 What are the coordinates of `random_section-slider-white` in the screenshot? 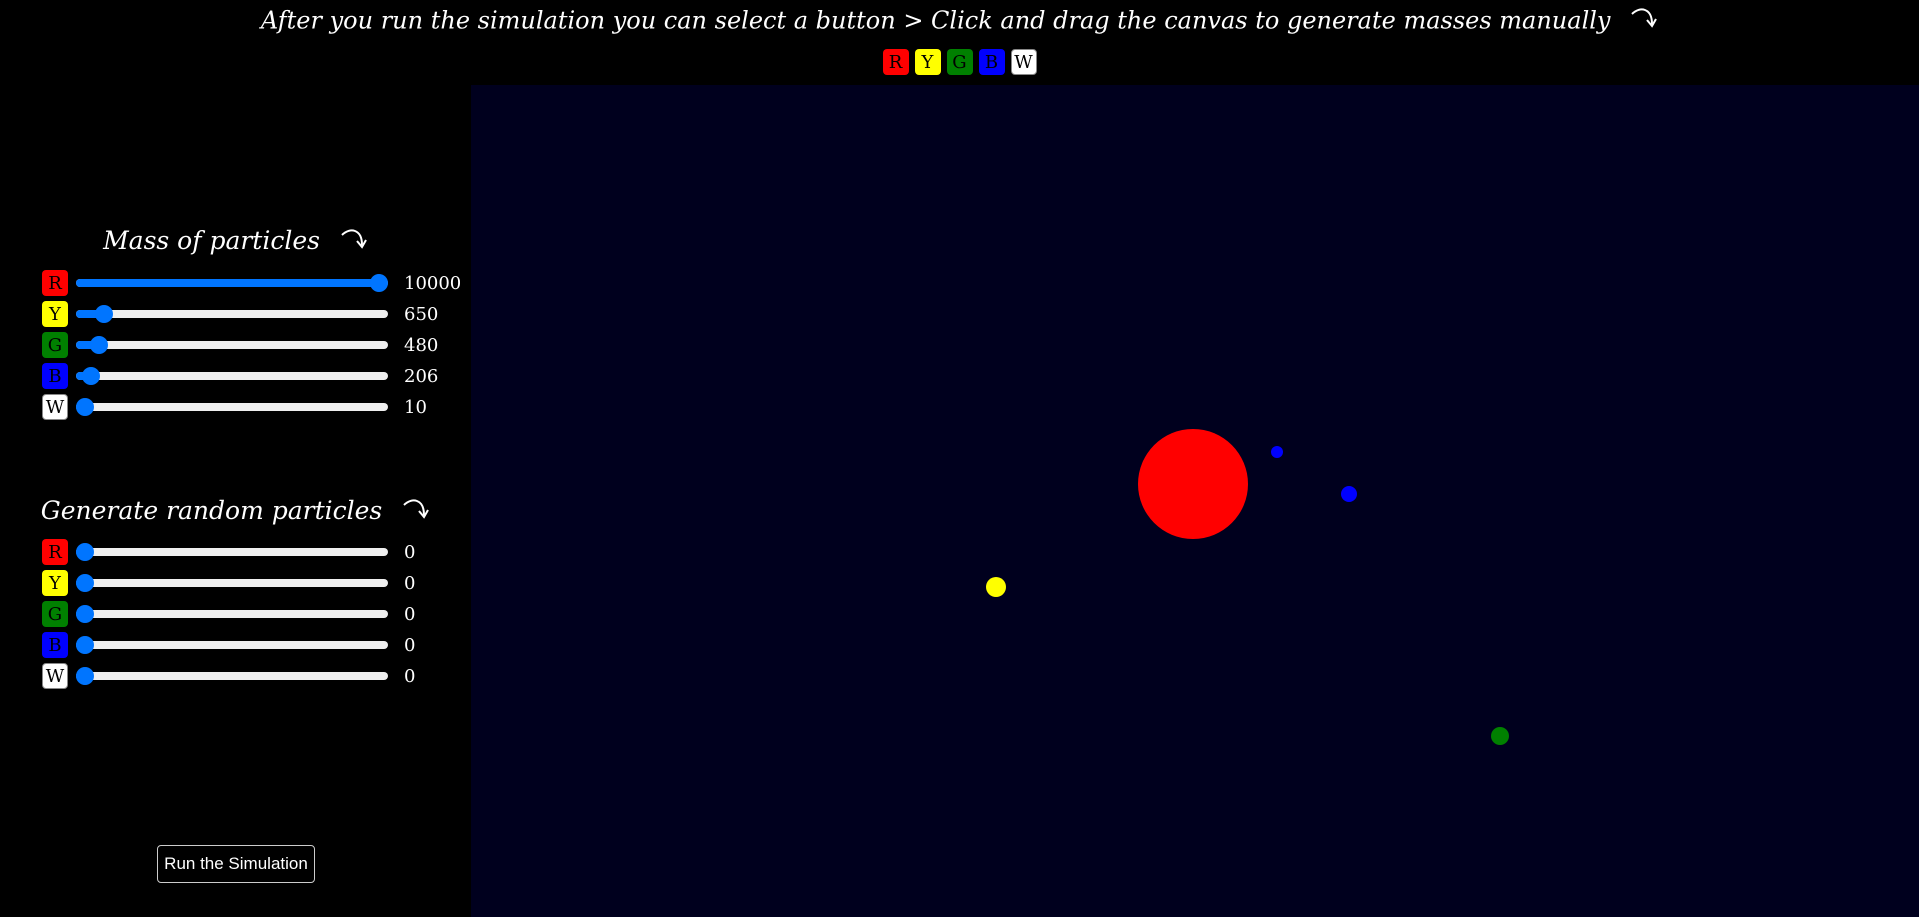 It's located at (232, 676).